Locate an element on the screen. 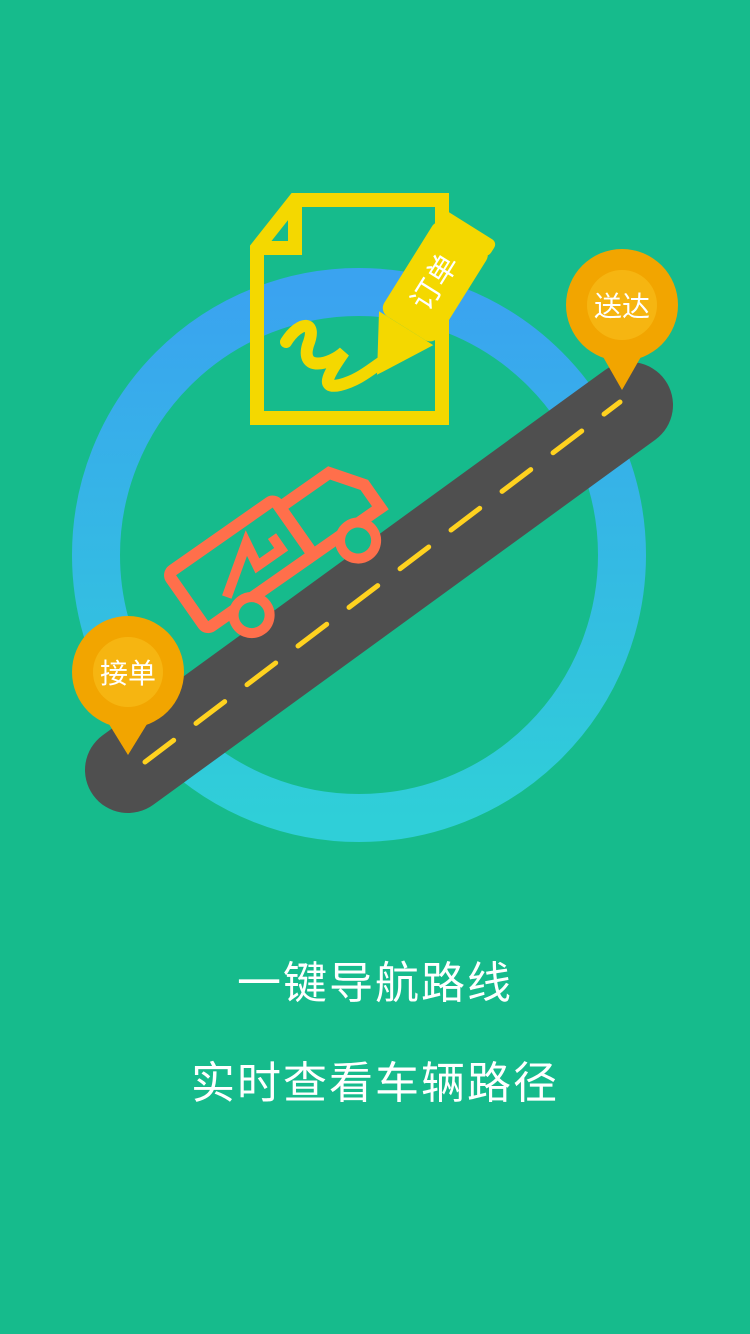 The width and height of the screenshot is (750, 1334). end-pin: 送达 is located at coordinates (622, 319).